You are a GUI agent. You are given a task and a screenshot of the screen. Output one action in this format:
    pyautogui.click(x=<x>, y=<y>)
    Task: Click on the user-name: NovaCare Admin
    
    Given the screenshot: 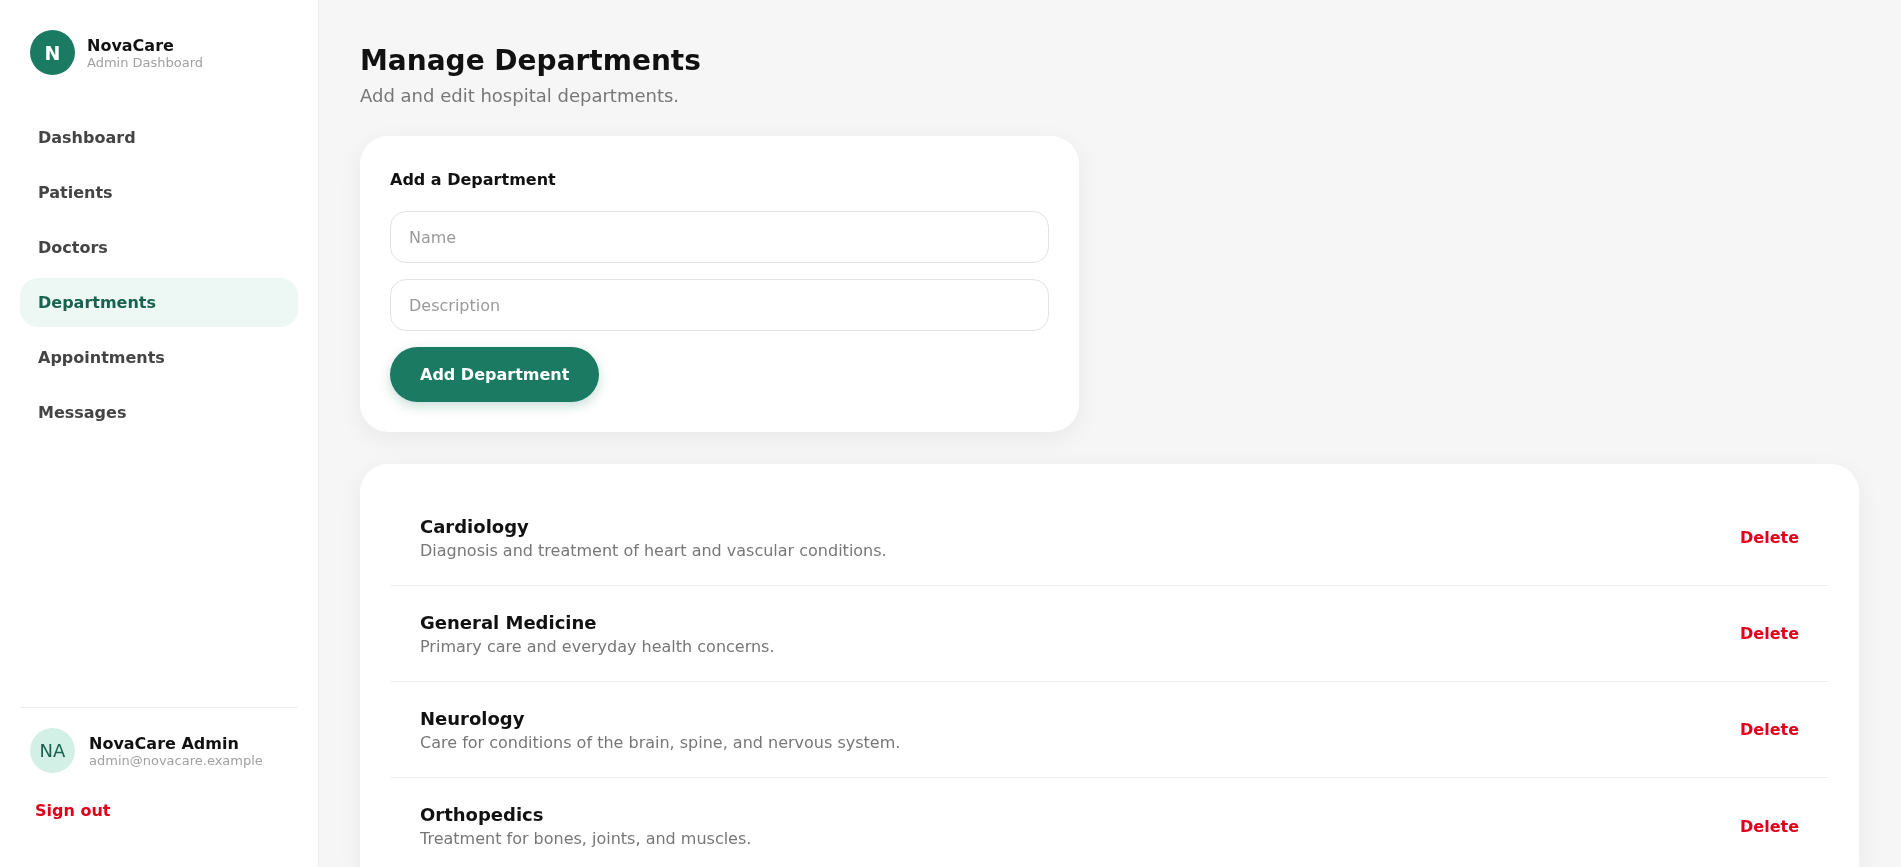 What is the action you would take?
    pyautogui.click(x=164, y=743)
    